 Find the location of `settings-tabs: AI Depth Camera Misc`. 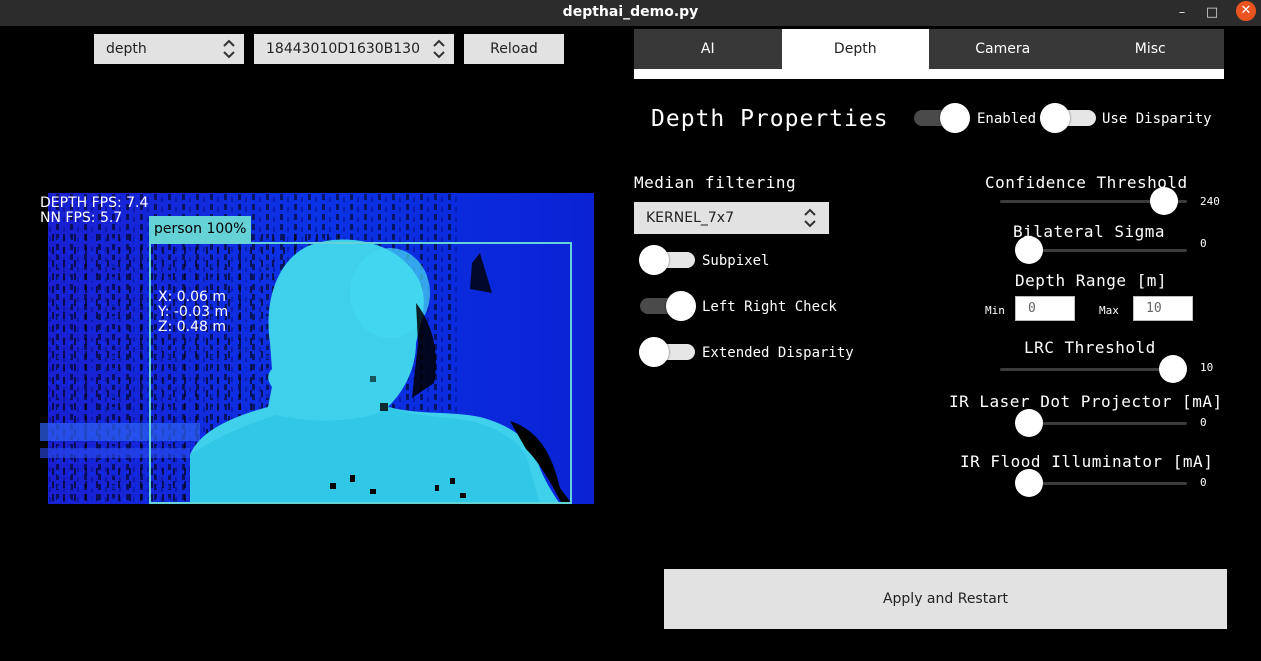

settings-tabs: AI Depth Camera Misc is located at coordinates (929, 49).